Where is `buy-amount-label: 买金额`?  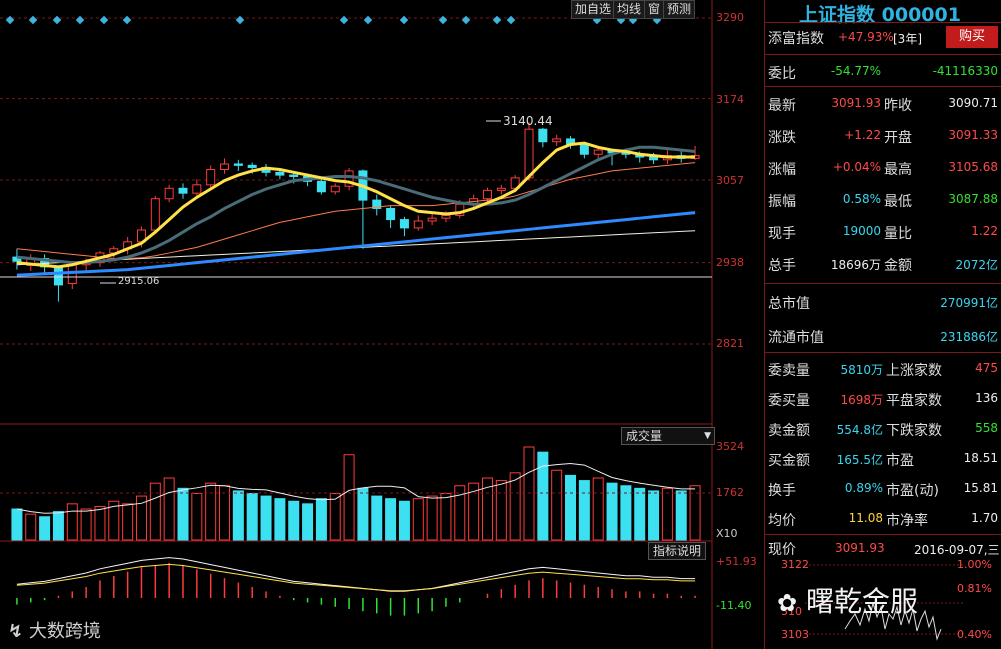 buy-amount-label: 买金额 is located at coordinates (789, 461).